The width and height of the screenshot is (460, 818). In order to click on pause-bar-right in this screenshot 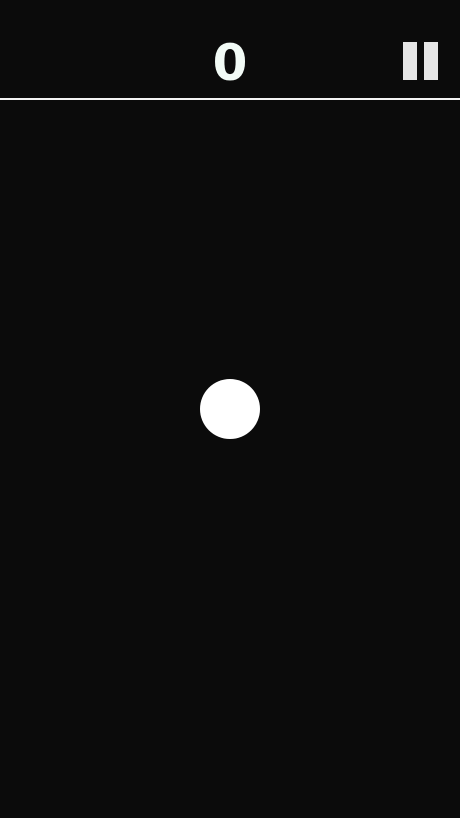, I will do `click(431, 61)`.